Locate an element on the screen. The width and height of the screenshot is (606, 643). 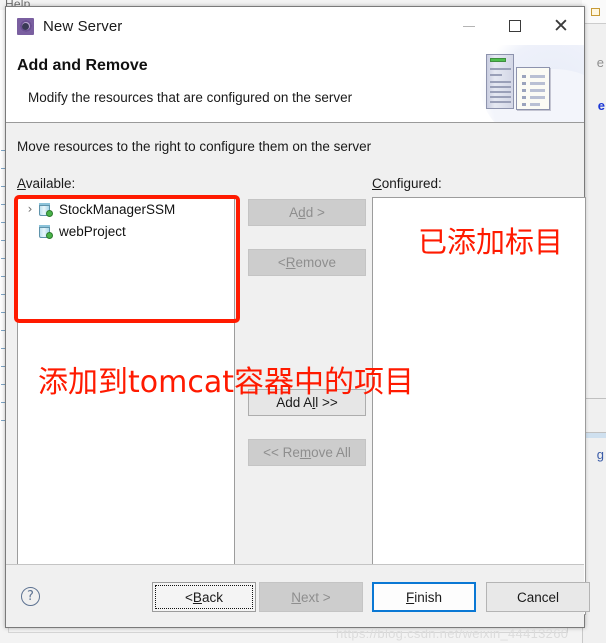
window-title: New Server is located at coordinates (83, 26).